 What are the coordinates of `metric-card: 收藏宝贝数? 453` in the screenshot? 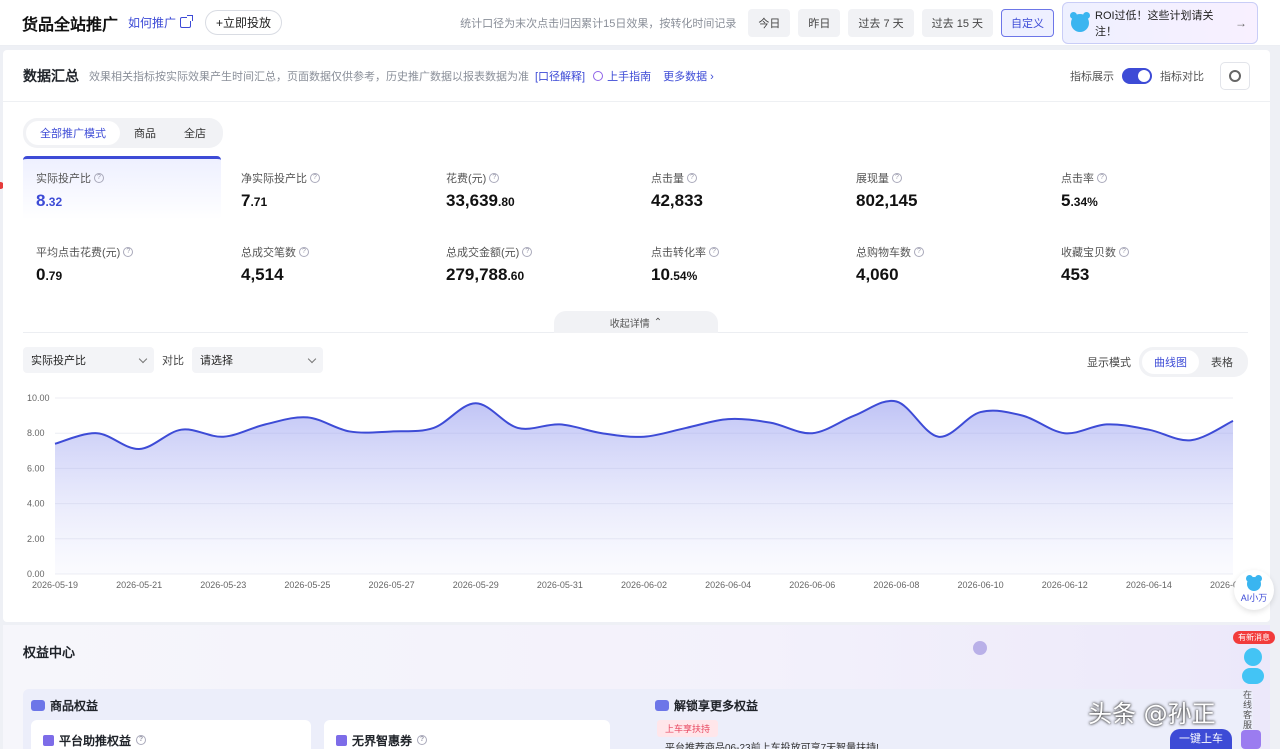 It's located at (1147, 262).